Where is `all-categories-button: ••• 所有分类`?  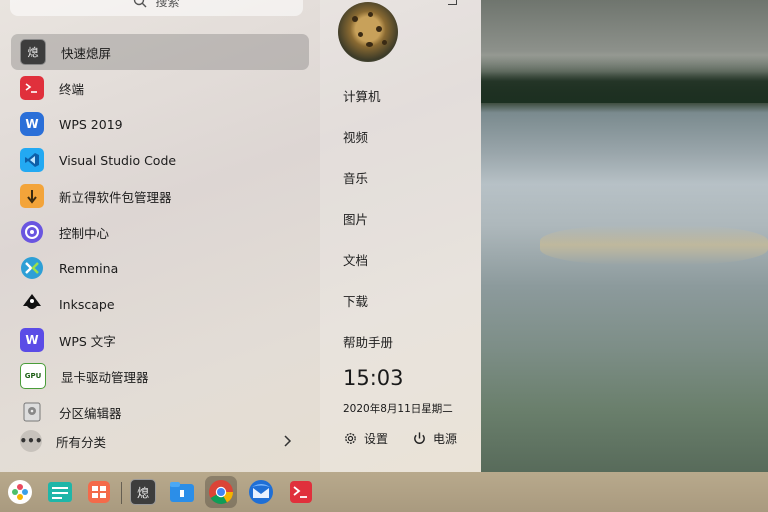 all-categories-button: ••• 所有分类 is located at coordinates (160, 441).